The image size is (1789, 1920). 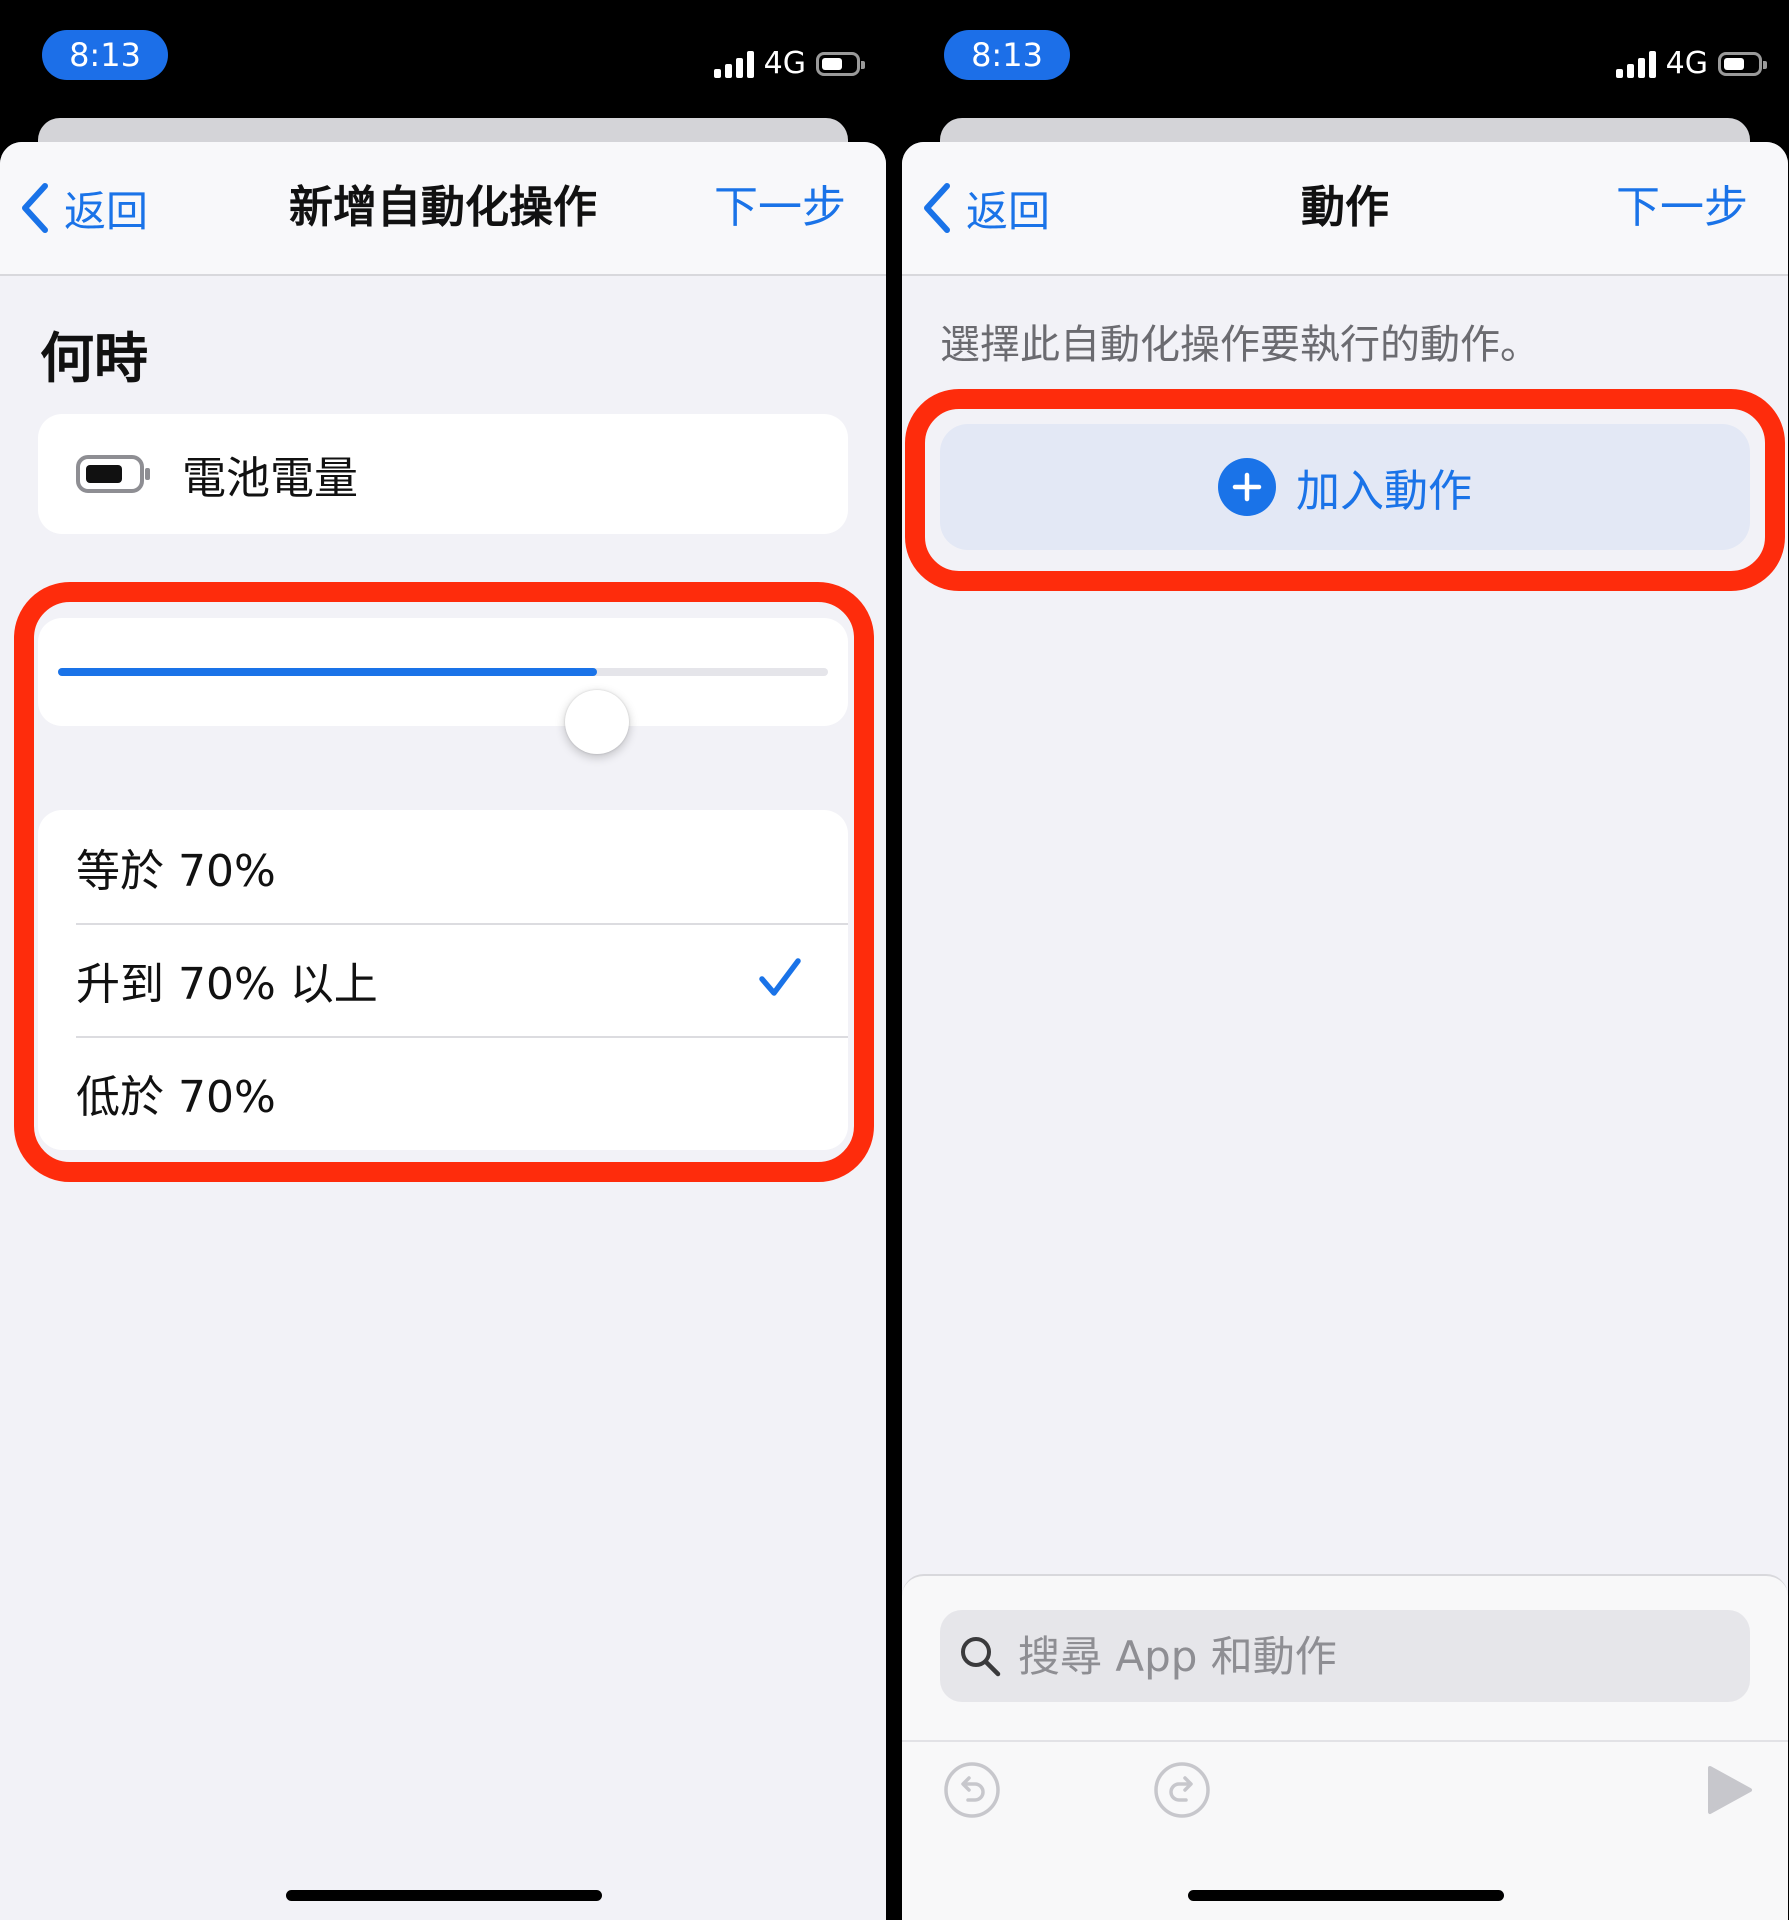 What do you see at coordinates (972, 1790) in the screenshot?
I see `undo-icon` at bounding box center [972, 1790].